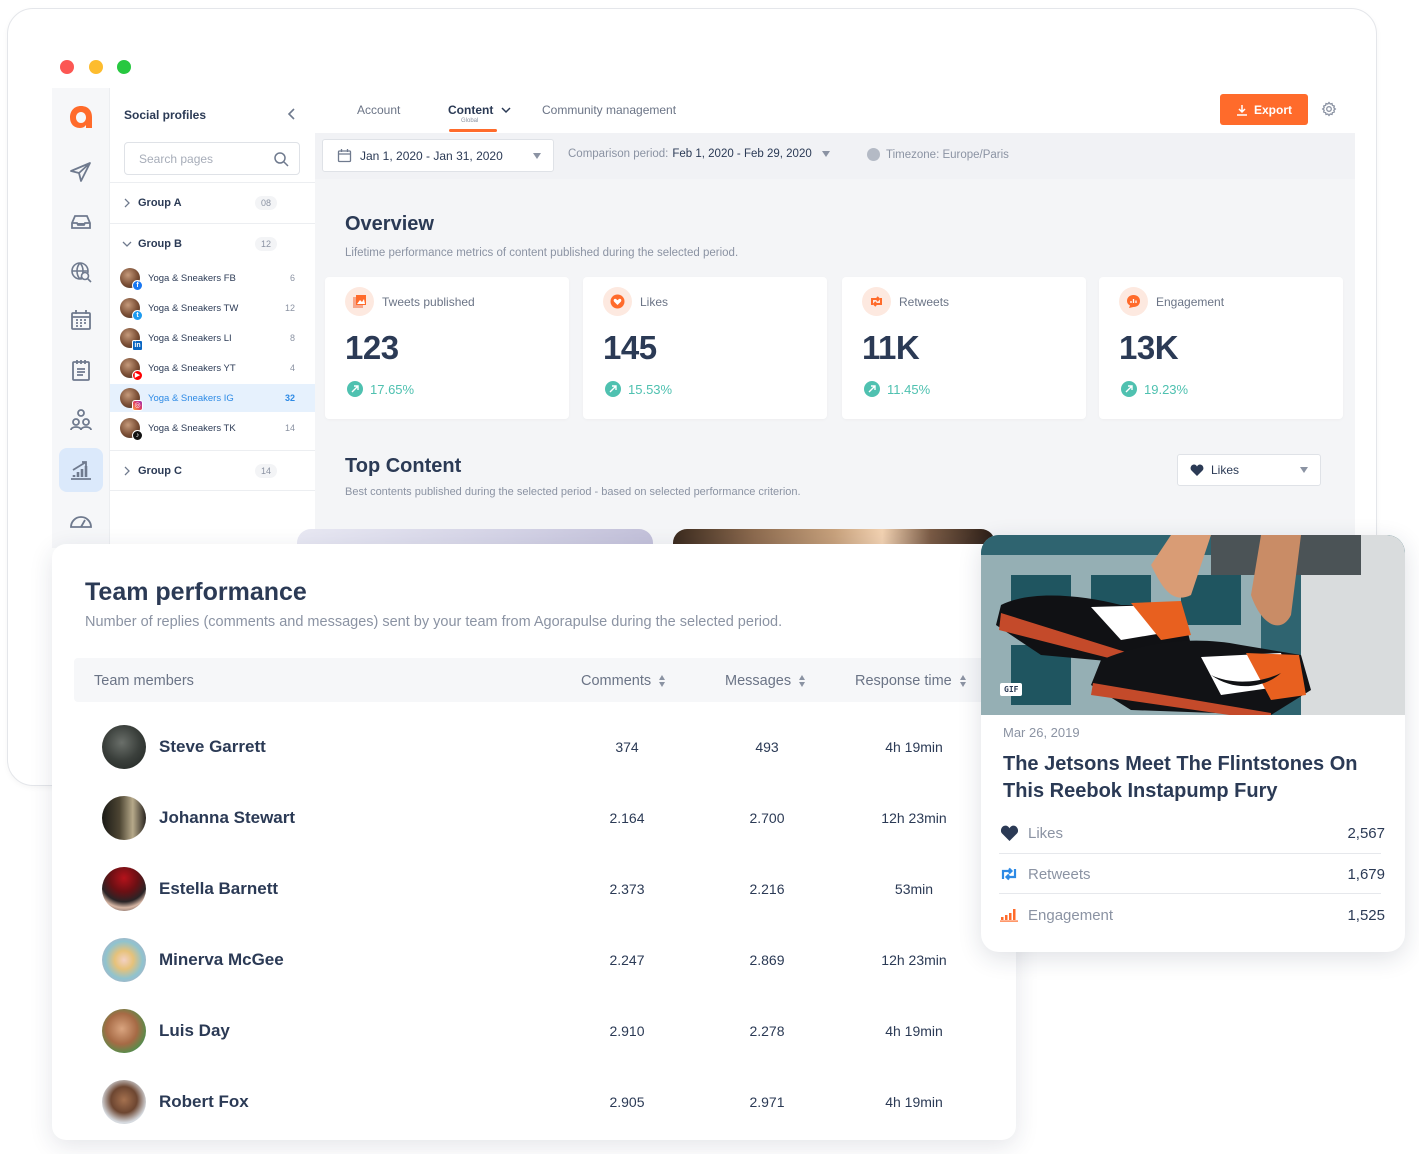 This screenshot has width=1419, height=1154. Describe the element at coordinates (534, 1102) in the screenshot. I see `table-row: Robert Fox 2.905 2.971 4h 19min` at that location.